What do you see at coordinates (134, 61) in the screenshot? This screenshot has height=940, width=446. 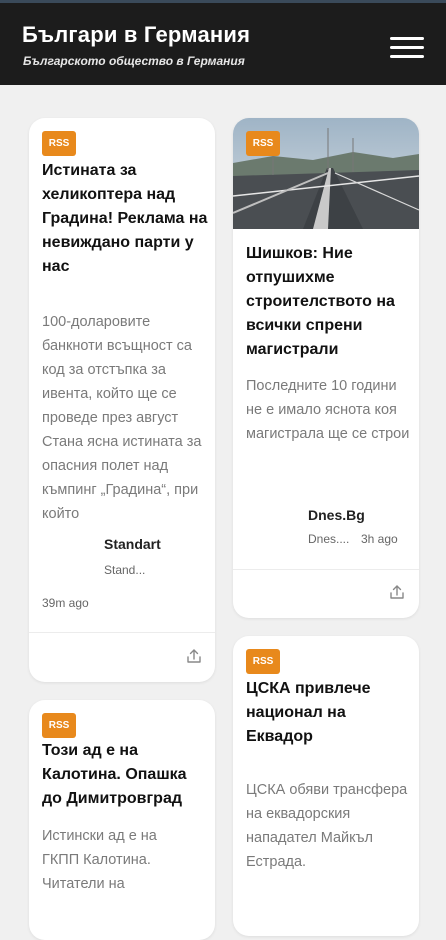 I see `site-subtitle: Българското общество в Германия` at bounding box center [134, 61].